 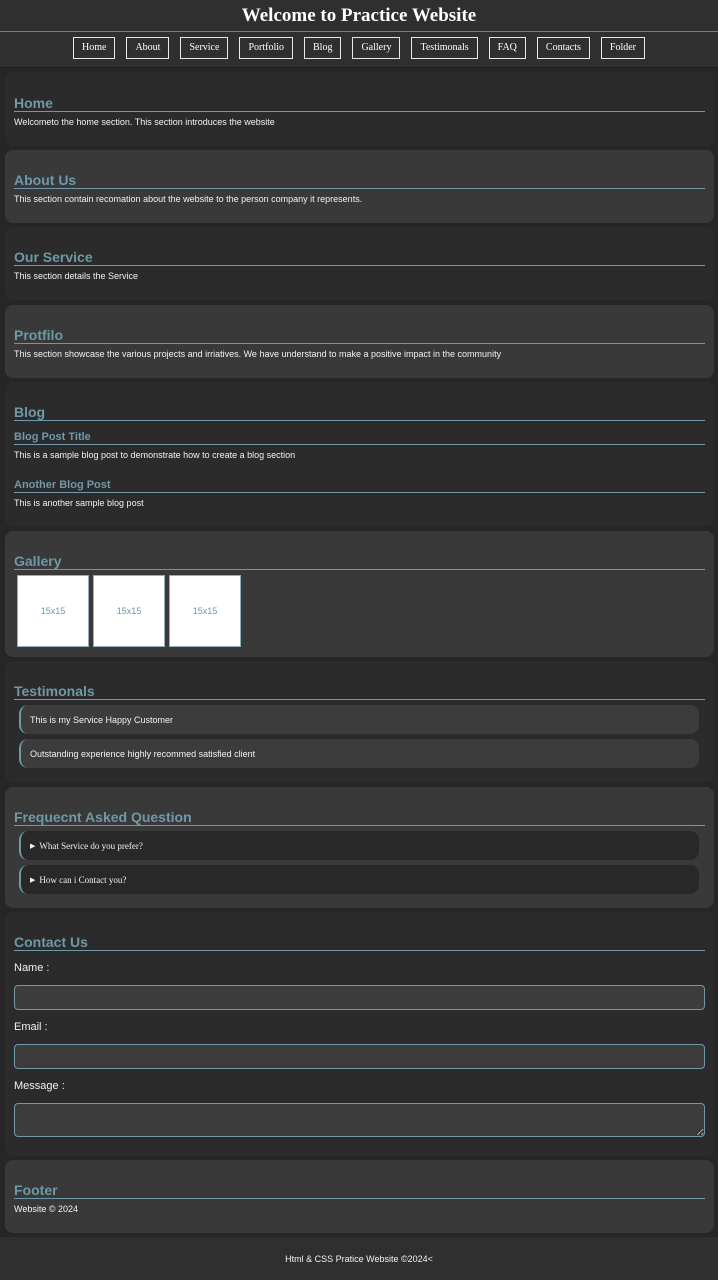 I want to click on copyright-text: Html & CSS Pratice Website ©2024<, so click(x=359, y=1258).